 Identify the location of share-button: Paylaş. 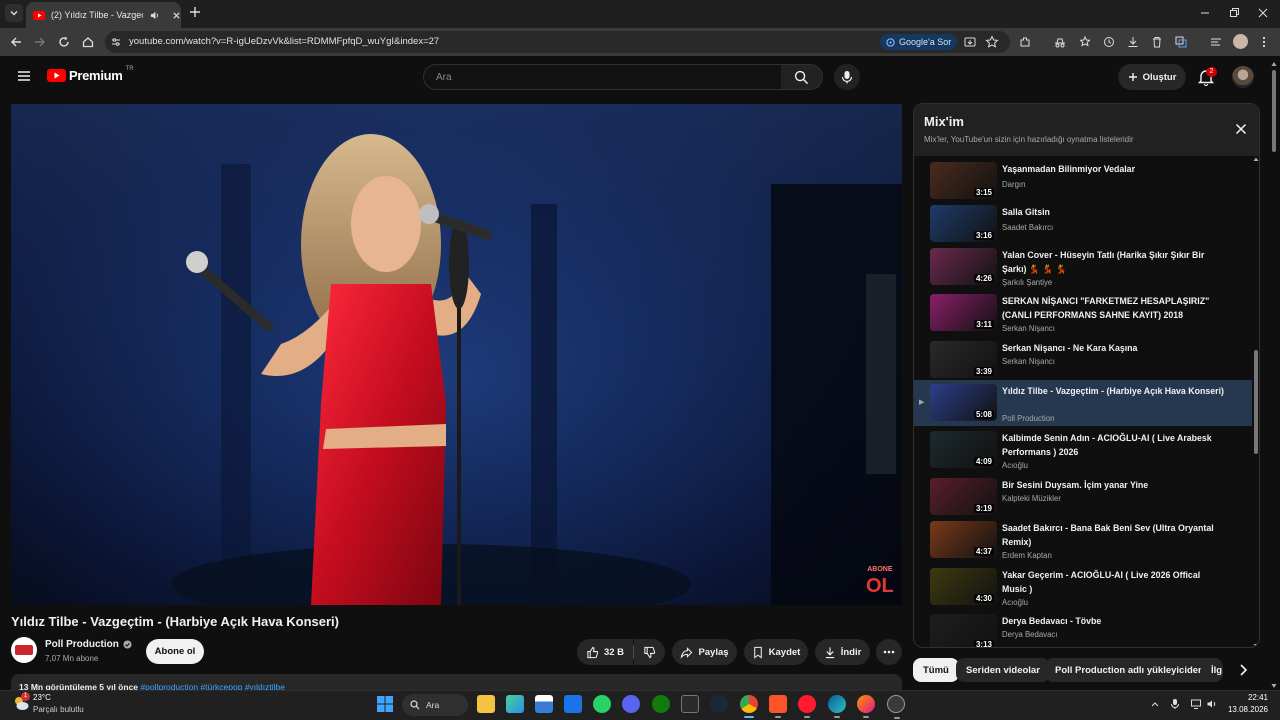
(704, 652).